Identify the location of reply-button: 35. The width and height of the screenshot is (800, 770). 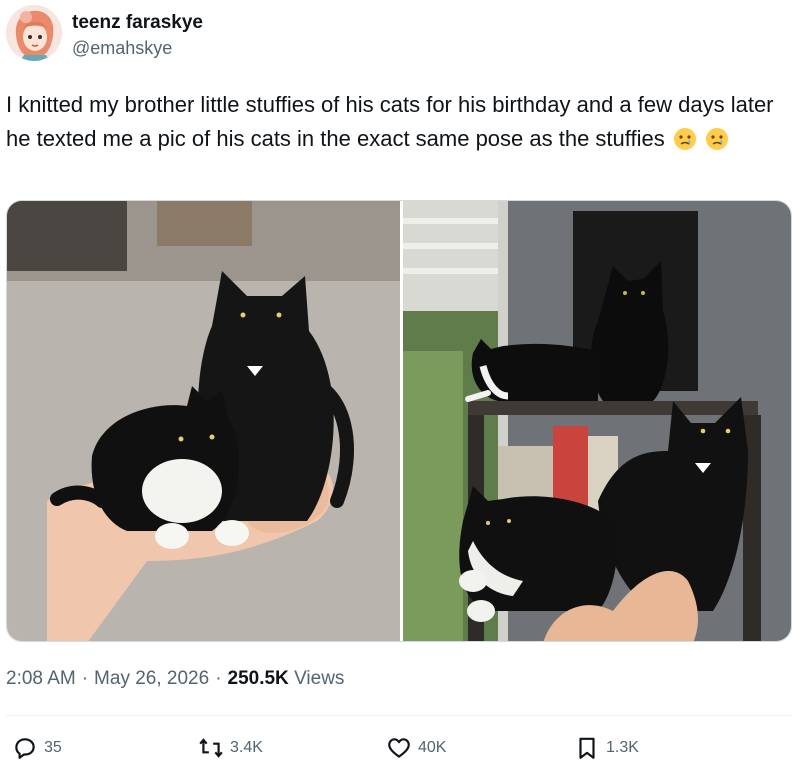
(37, 748).